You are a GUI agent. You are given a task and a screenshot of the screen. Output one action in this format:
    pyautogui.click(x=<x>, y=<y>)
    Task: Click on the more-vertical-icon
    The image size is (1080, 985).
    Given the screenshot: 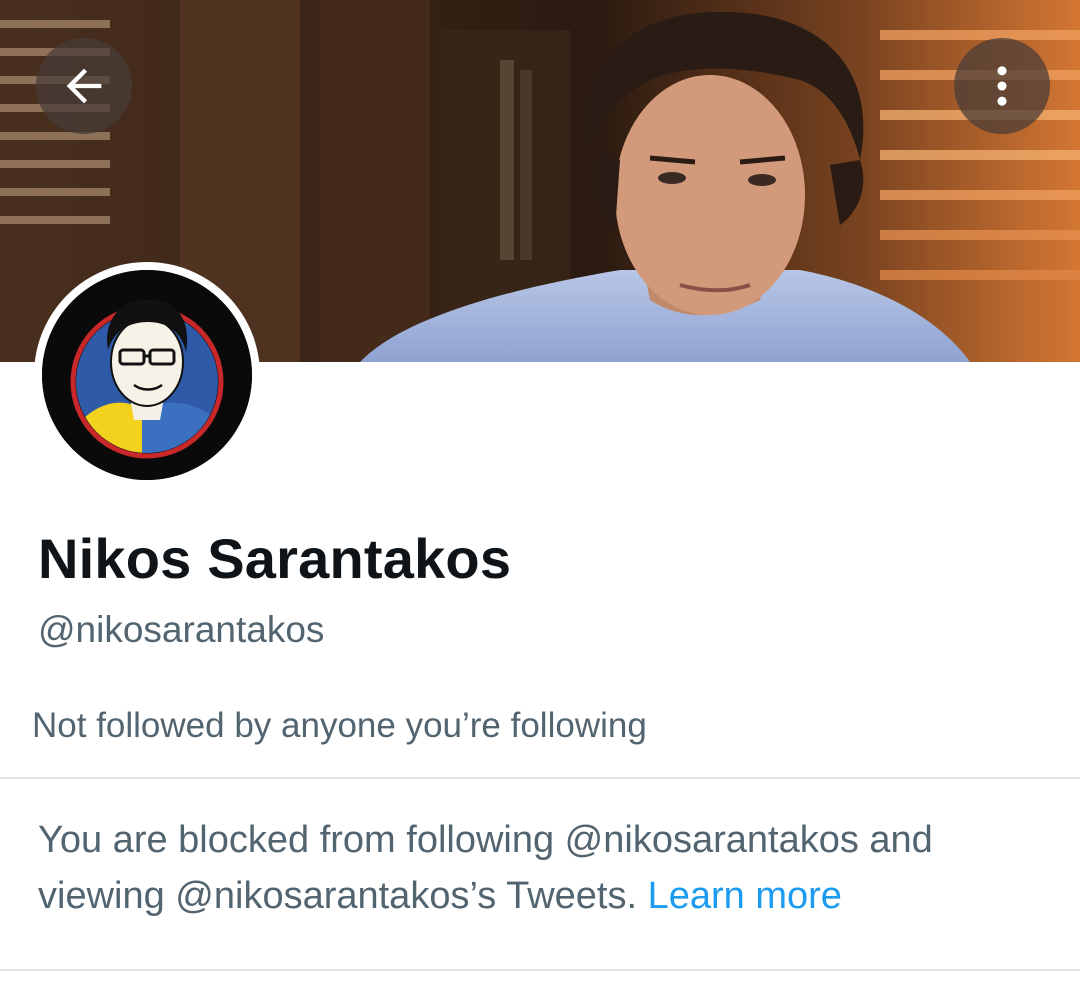 What is the action you would take?
    pyautogui.click(x=1002, y=86)
    